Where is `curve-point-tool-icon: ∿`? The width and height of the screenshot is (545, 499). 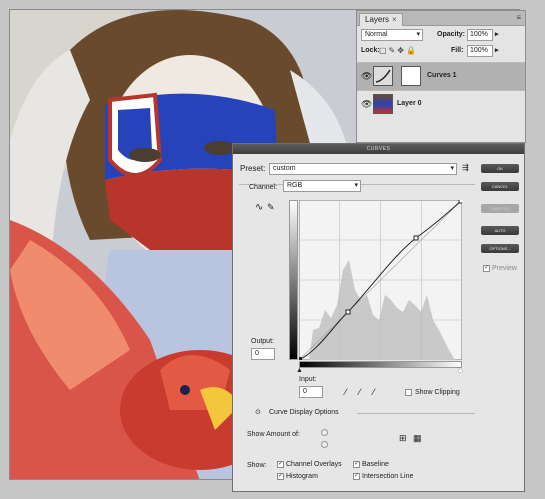
curve-point-tool-icon: ∿ is located at coordinates (259, 207).